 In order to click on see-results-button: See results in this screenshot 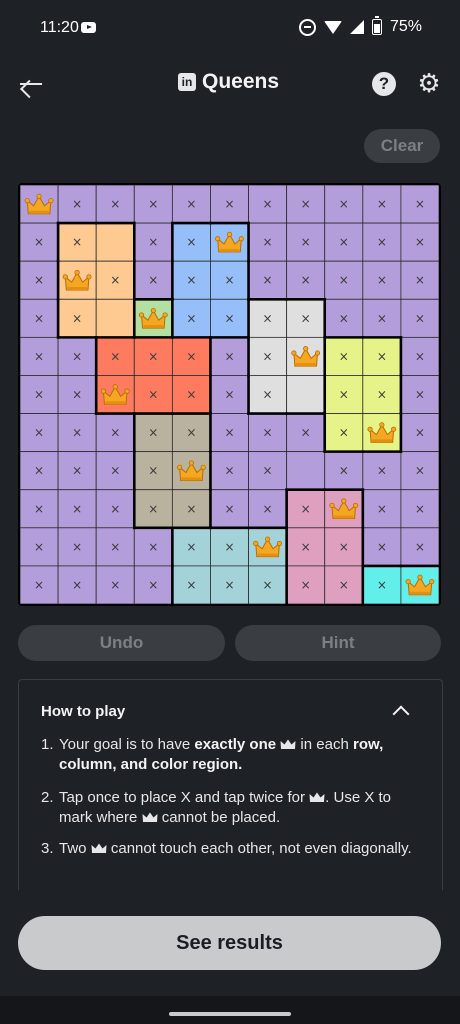, I will do `click(229, 943)`.